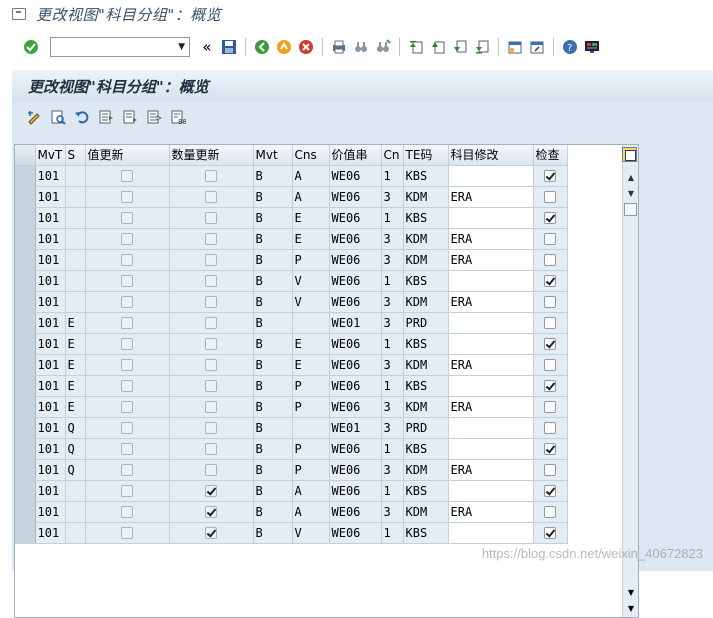 This screenshot has width=713, height=618. Describe the element at coordinates (229, 47) in the screenshot. I see `save-icon` at that location.